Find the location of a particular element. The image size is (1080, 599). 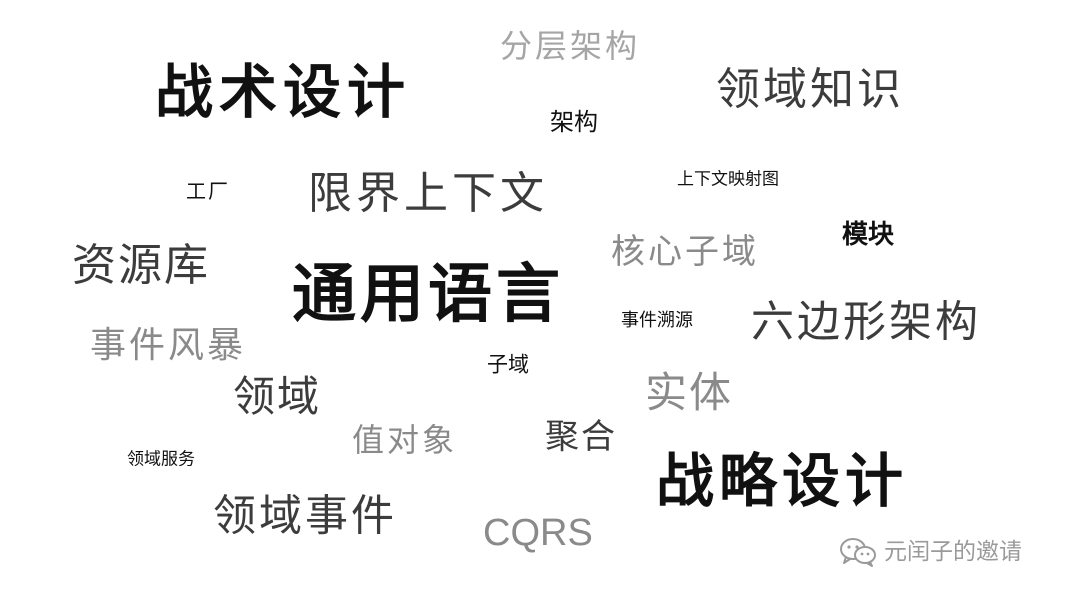

word-liubianxing-jiagou: 六边形架构 is located at coordinates (866, 322).